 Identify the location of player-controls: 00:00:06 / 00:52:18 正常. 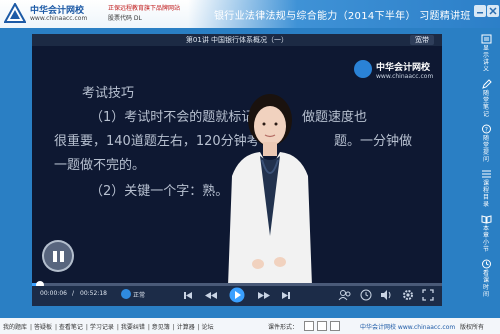
(237, 296).